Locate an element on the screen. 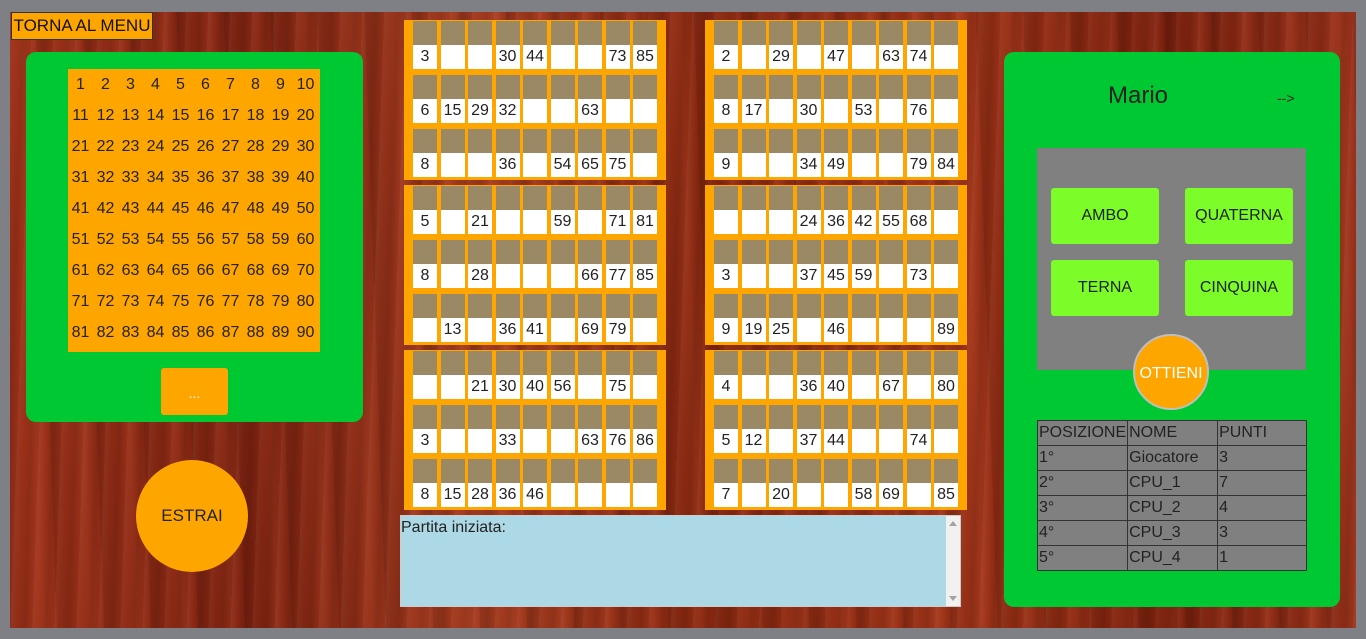  cartella-cell: 69 is located at coordinates (590, 318).